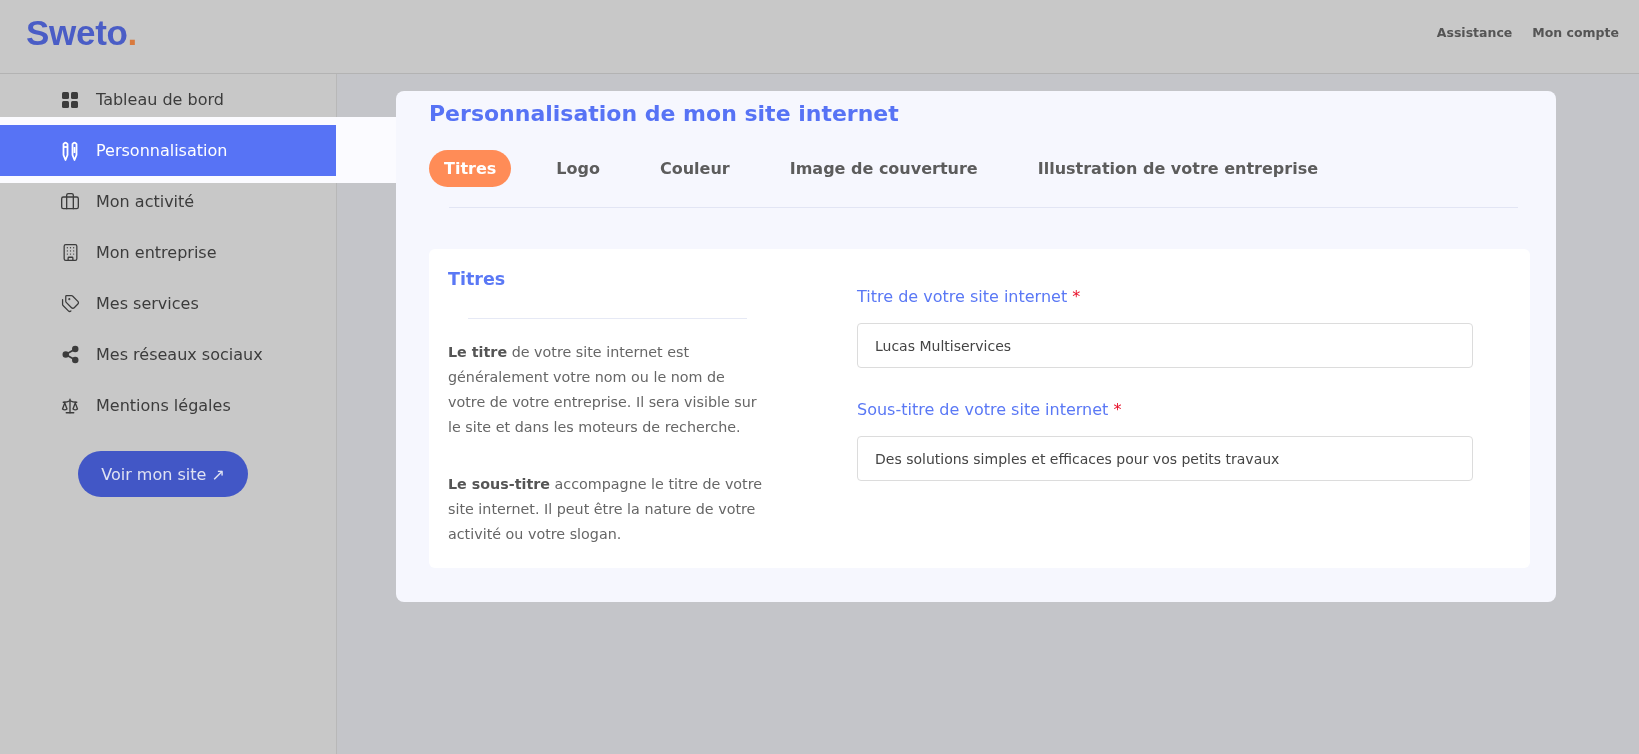 Image resolution: width=1639 pixels, height=754 pixels. What do you see at coordinates (1165, 458) in the screenshot?
I see `input-field: Des solutions simples et efficaces pour vos petits travaux` at bounding box center [1165, 458].